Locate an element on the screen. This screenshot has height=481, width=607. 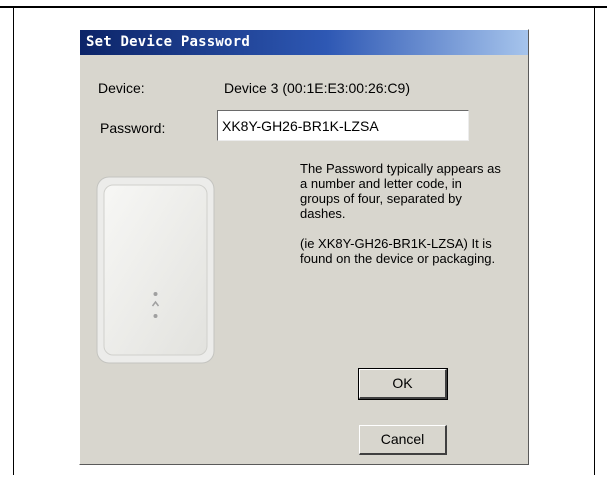
powerline-adapter-icon is located at coordinates (155, 270).